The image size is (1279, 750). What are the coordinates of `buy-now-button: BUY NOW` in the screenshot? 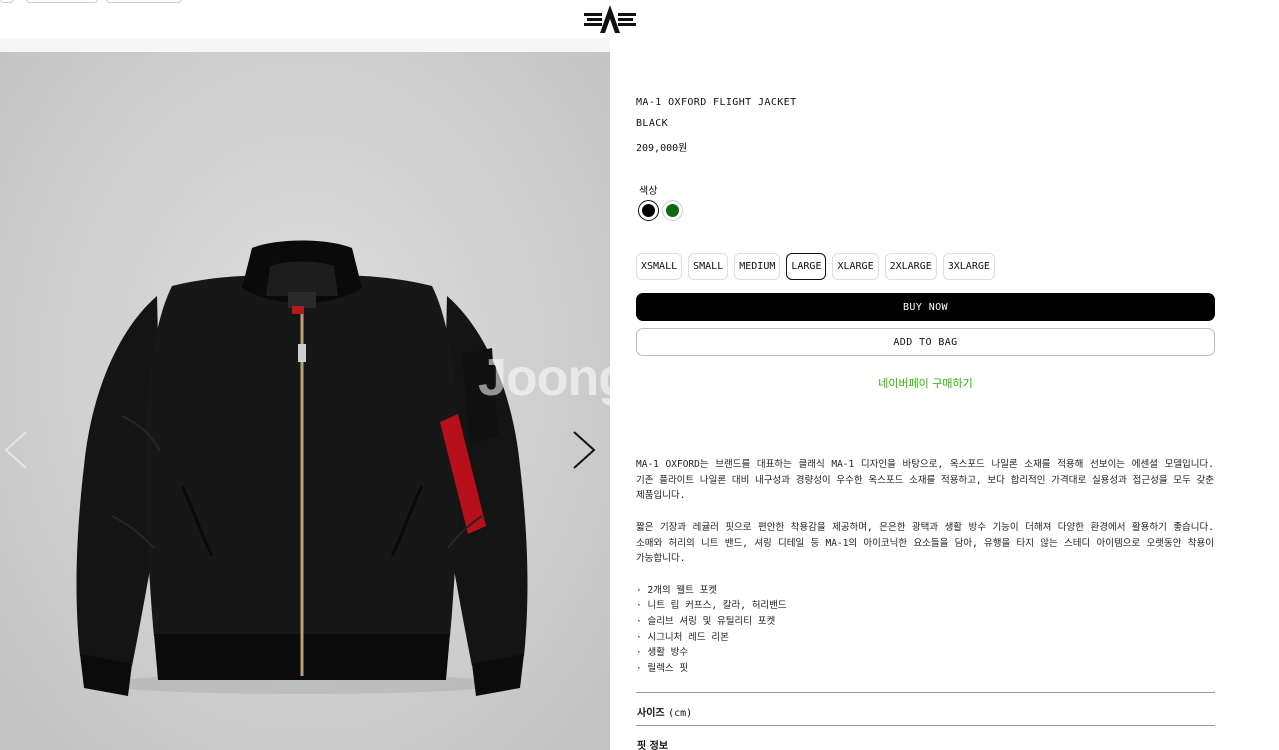 It's located at (925, 307).